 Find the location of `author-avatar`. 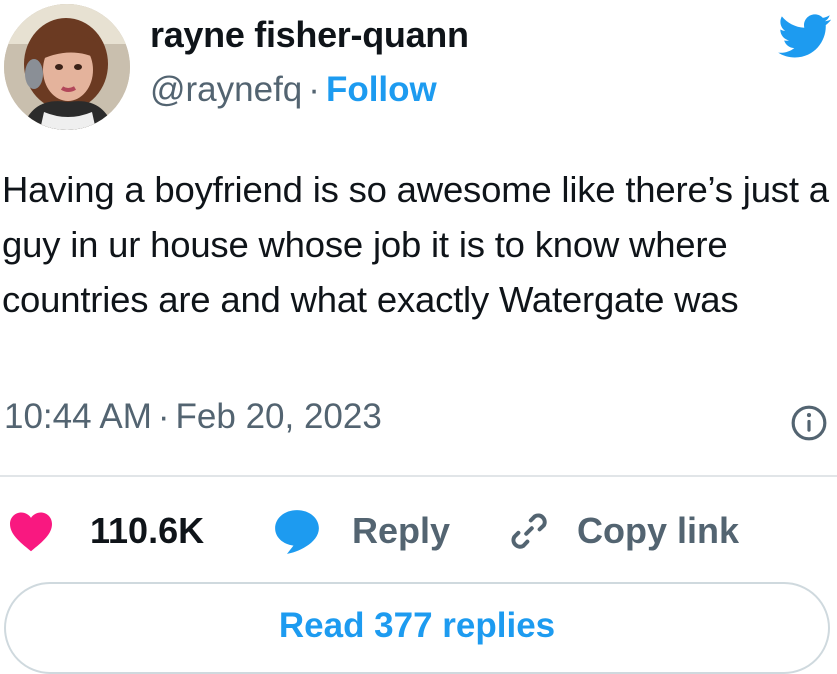

author-avatar is located at coordinates (67, 67).